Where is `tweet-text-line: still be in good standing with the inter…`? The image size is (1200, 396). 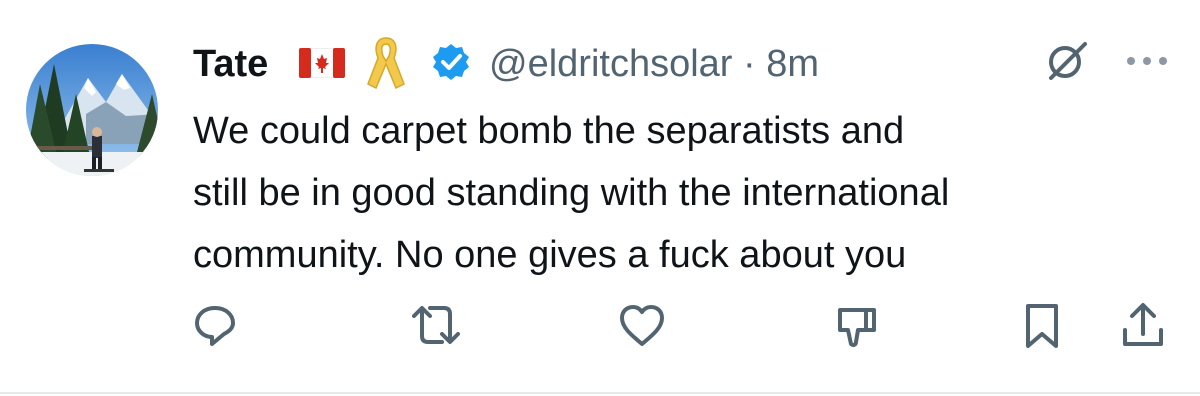
tweet-text-line: still be in good standing with the inter… is located at coordinates (571, 193).